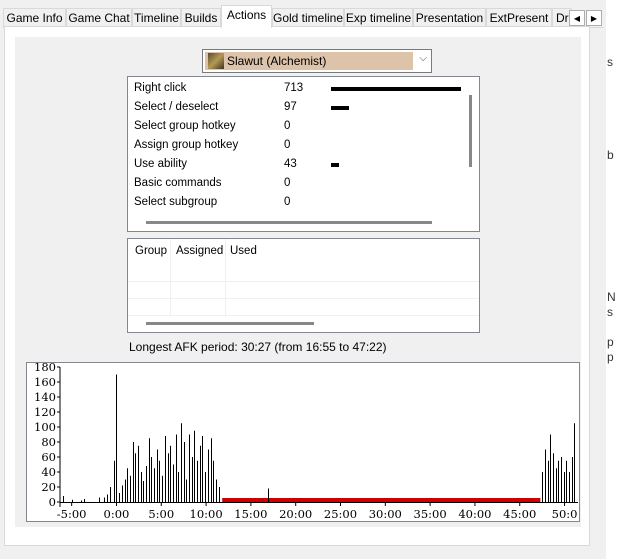  What do you see at coordinates (299, 107) in the screenshot?
I see `action-row: Select / deselect 97` at bounding box center [299, 107].